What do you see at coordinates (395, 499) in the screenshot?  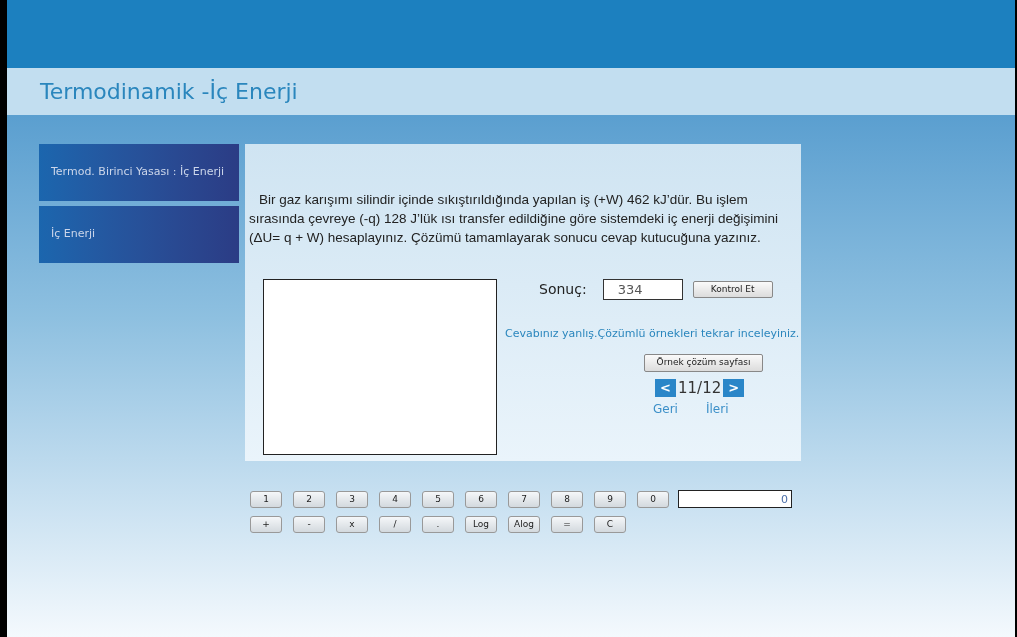 I see `calculator-key: 4` at bounding box center [395, 499].